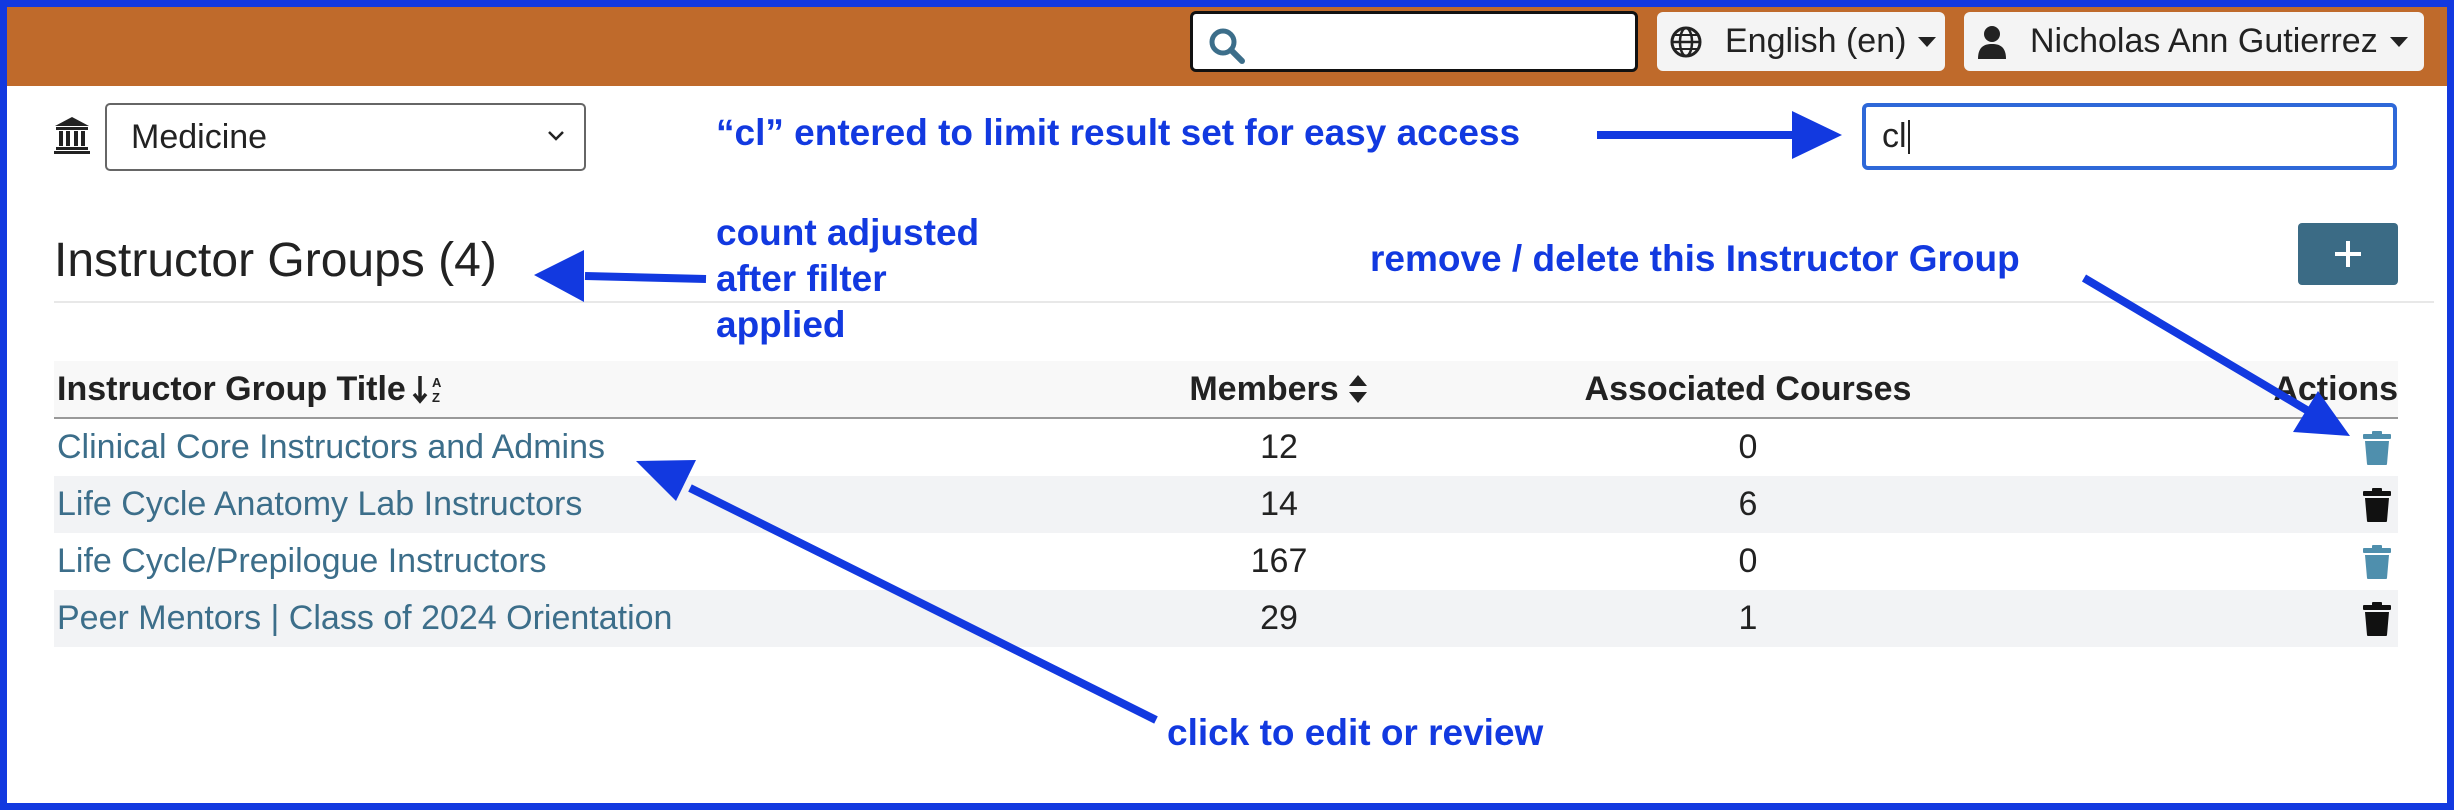 The image size is (2454, 810). I want to click on count-annotation-line-2: after filter, so click(801, 278).